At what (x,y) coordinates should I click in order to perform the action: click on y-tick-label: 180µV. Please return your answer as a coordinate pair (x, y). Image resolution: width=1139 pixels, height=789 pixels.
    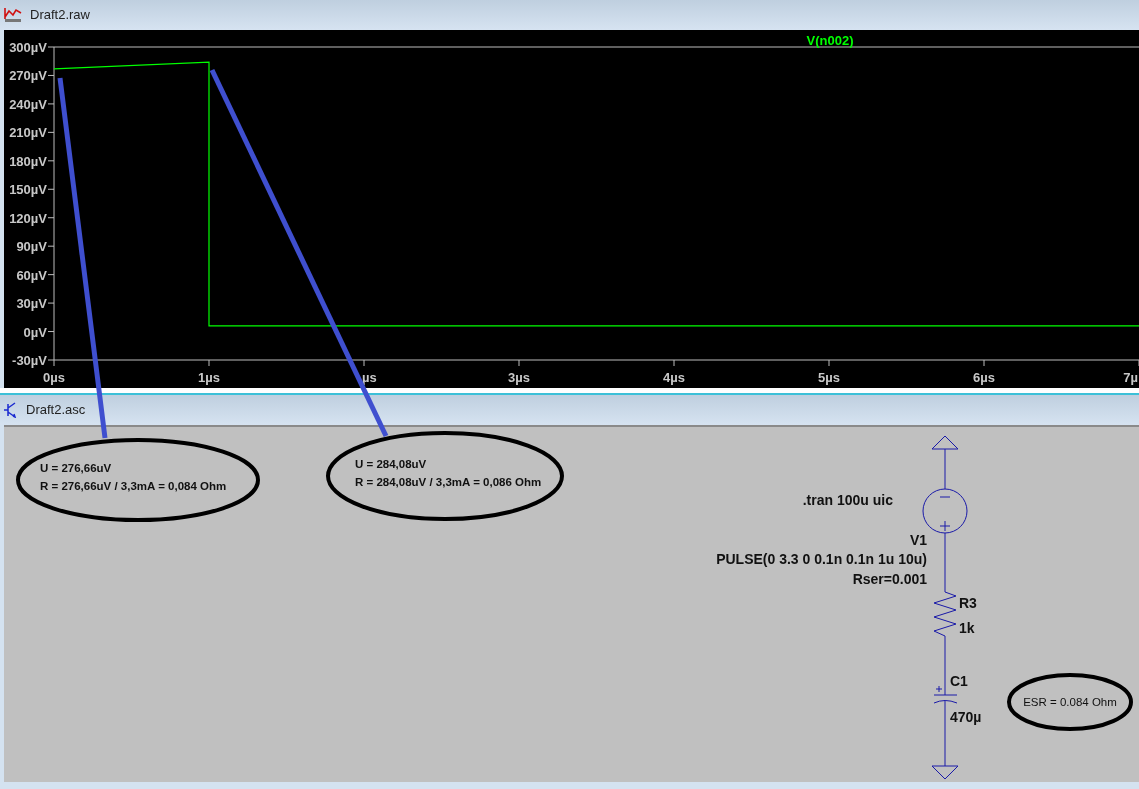
    Looking at the image, I should click on (28, 161).